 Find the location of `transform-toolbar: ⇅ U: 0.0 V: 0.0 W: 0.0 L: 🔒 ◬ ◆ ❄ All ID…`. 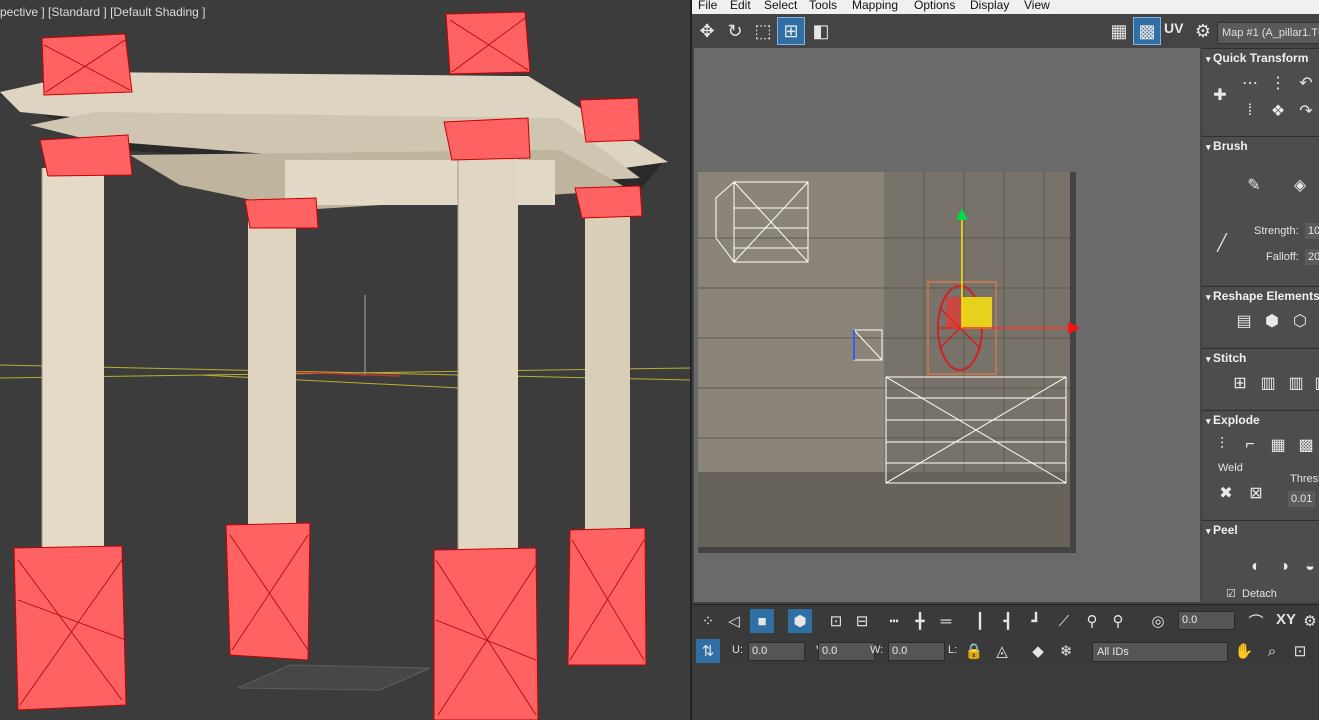

transform-toolbar: ⇅ U: 0.0 V: 0.0 W: 0.0 L: 🔒 ◬ ◆ ❄ All ID… is located at coordinates (1005, 651).